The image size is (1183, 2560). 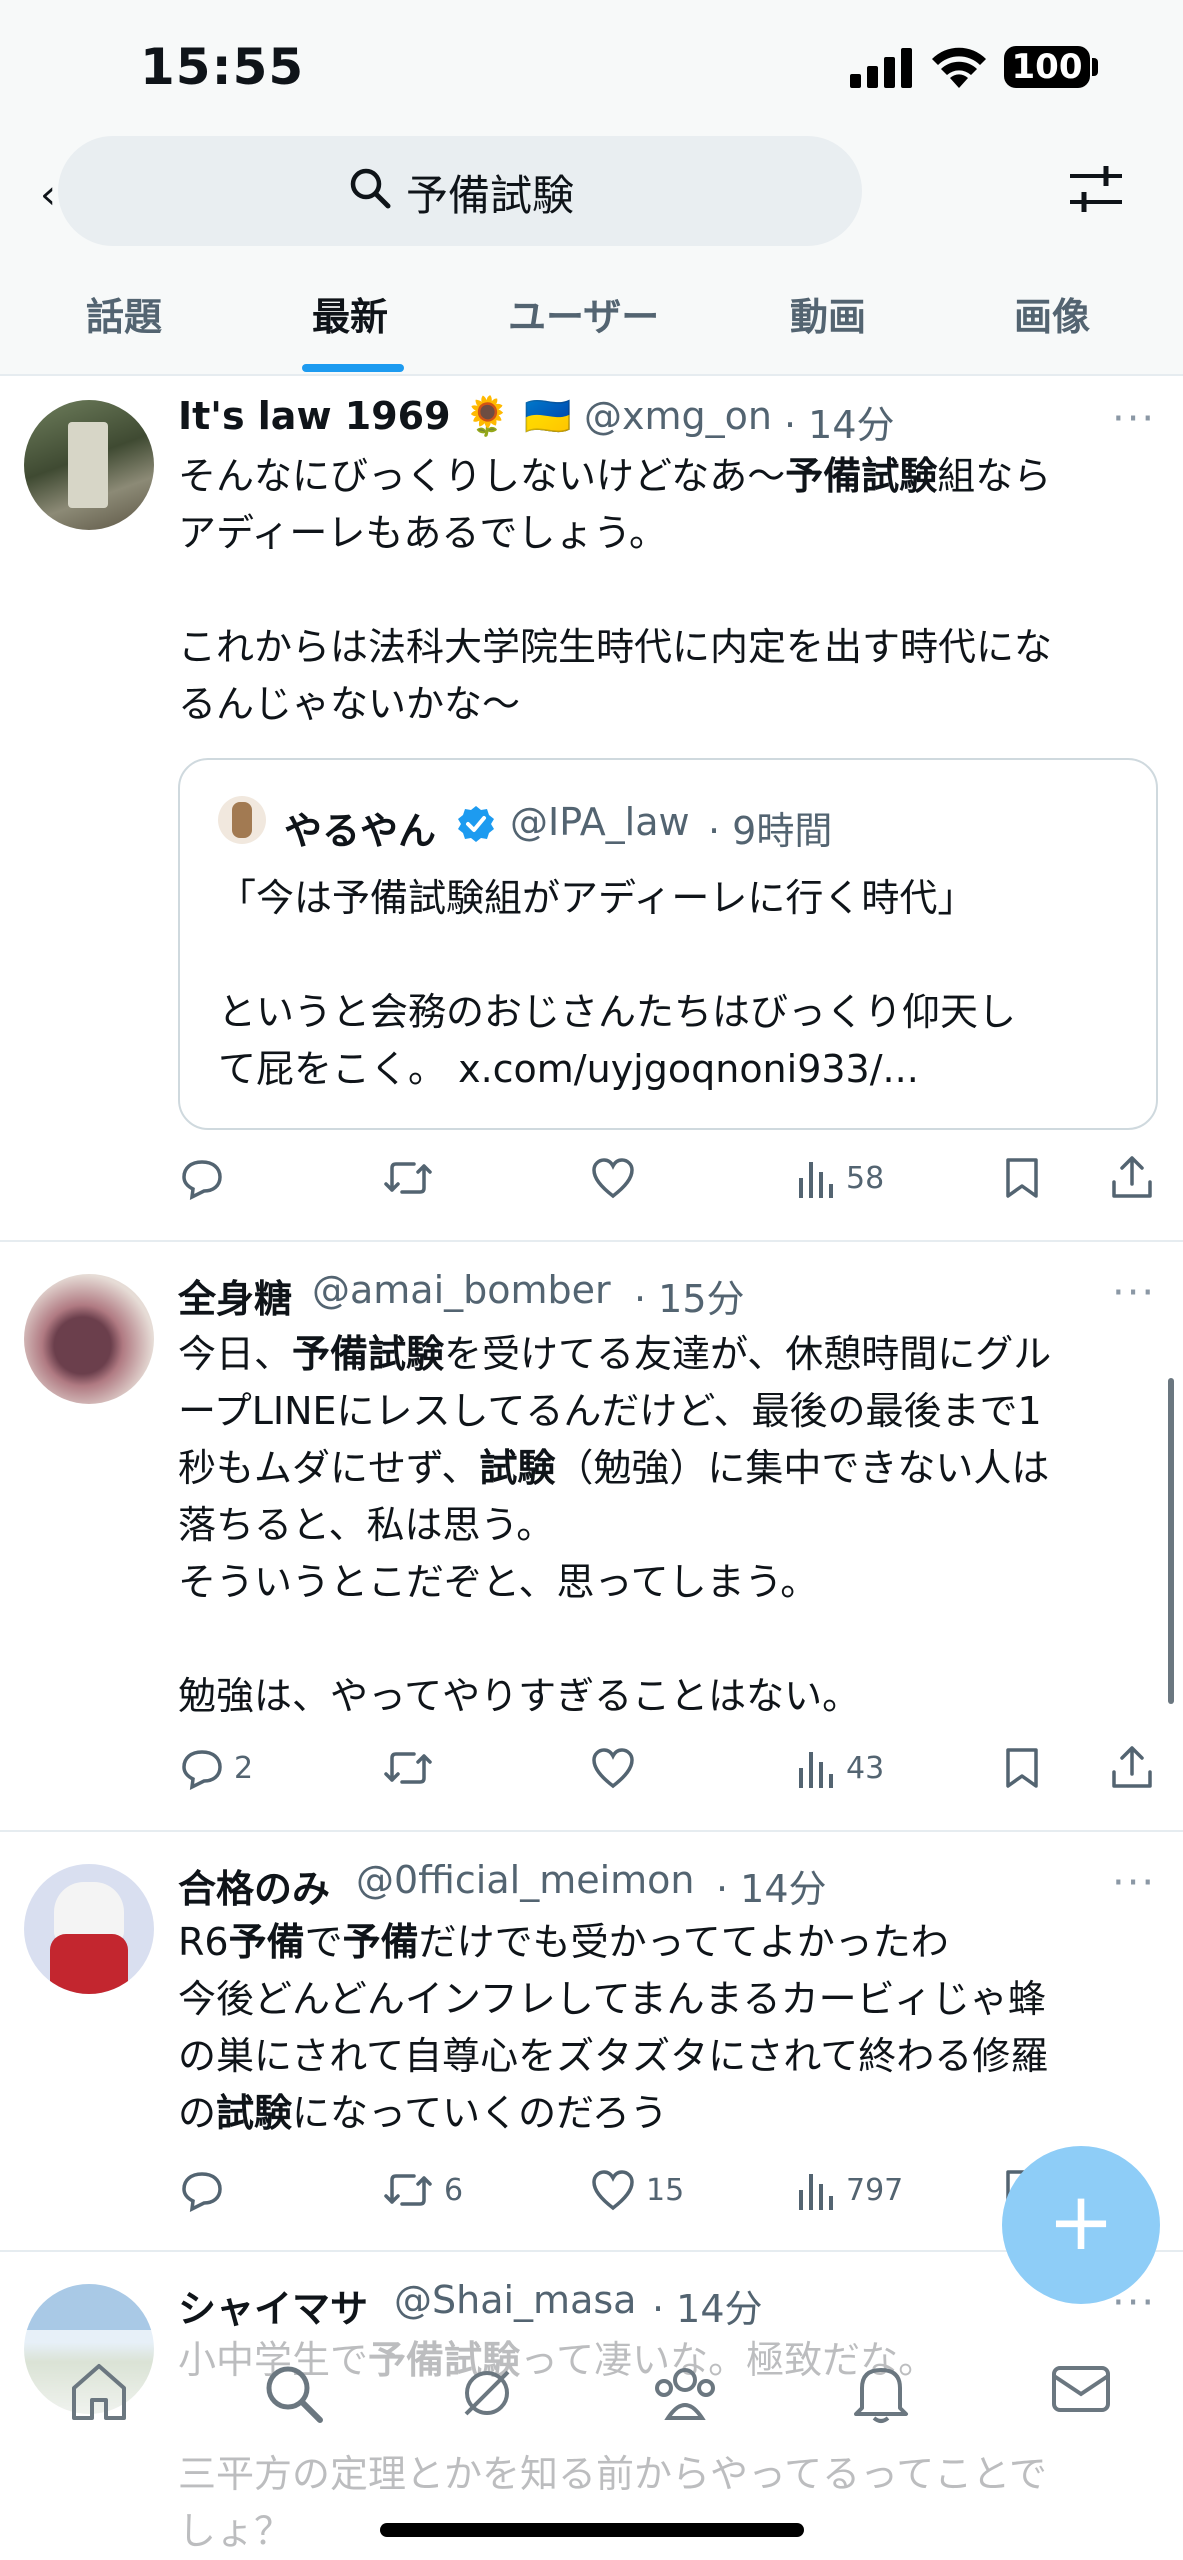 What do you see at coordinates (770, 831) in the screenshot?
I see `quoted-time: · 9時間` at bounding box center [770, 831].